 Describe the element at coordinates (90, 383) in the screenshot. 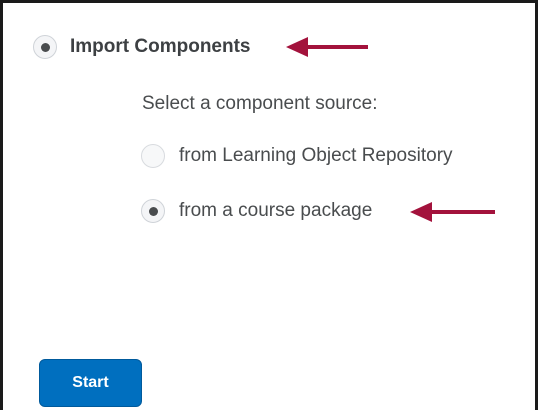

I see `start-button: Start` at that location.